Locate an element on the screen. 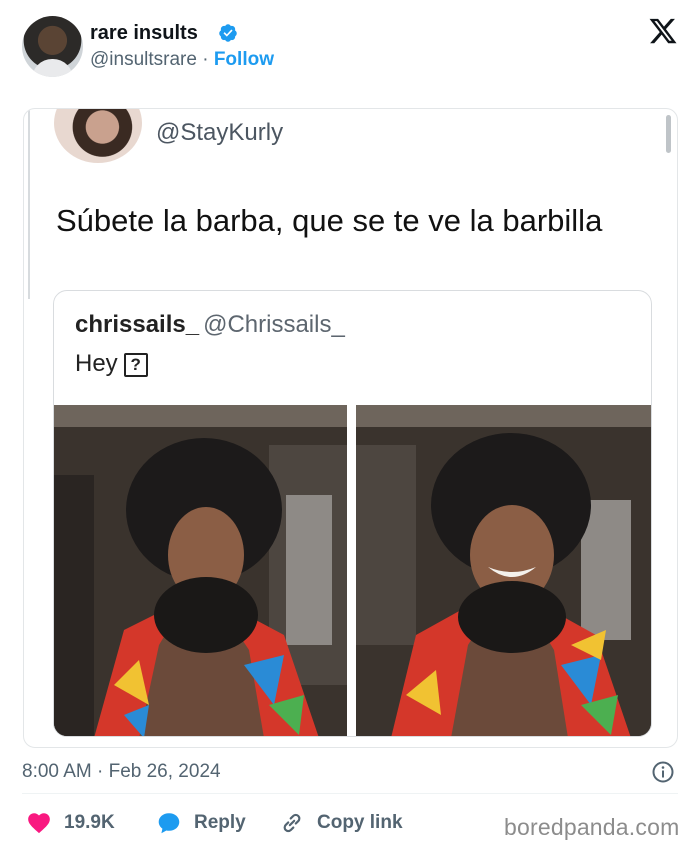 The height and width of the screenshot is (851, 700). info-icon is located at coordinates (663, 772).